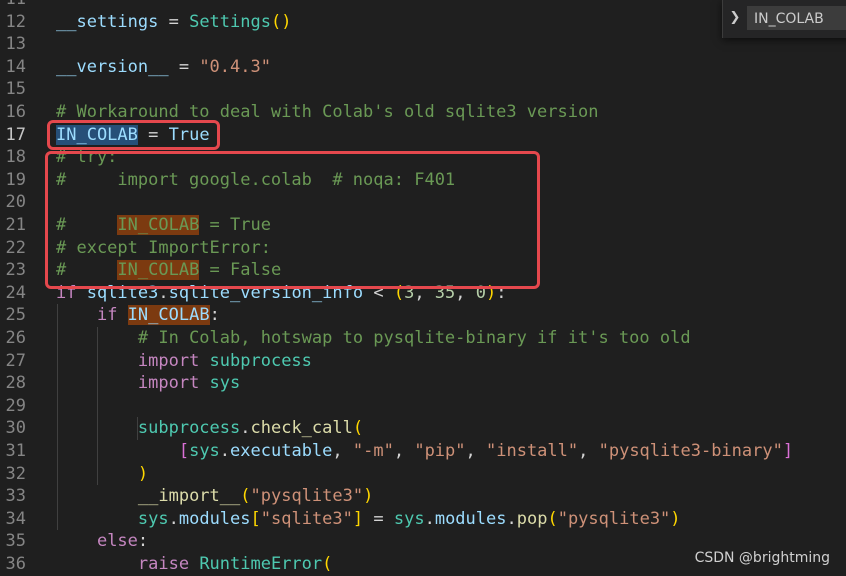  I want to click on code-line-32: 32 ), so click(423, 474).